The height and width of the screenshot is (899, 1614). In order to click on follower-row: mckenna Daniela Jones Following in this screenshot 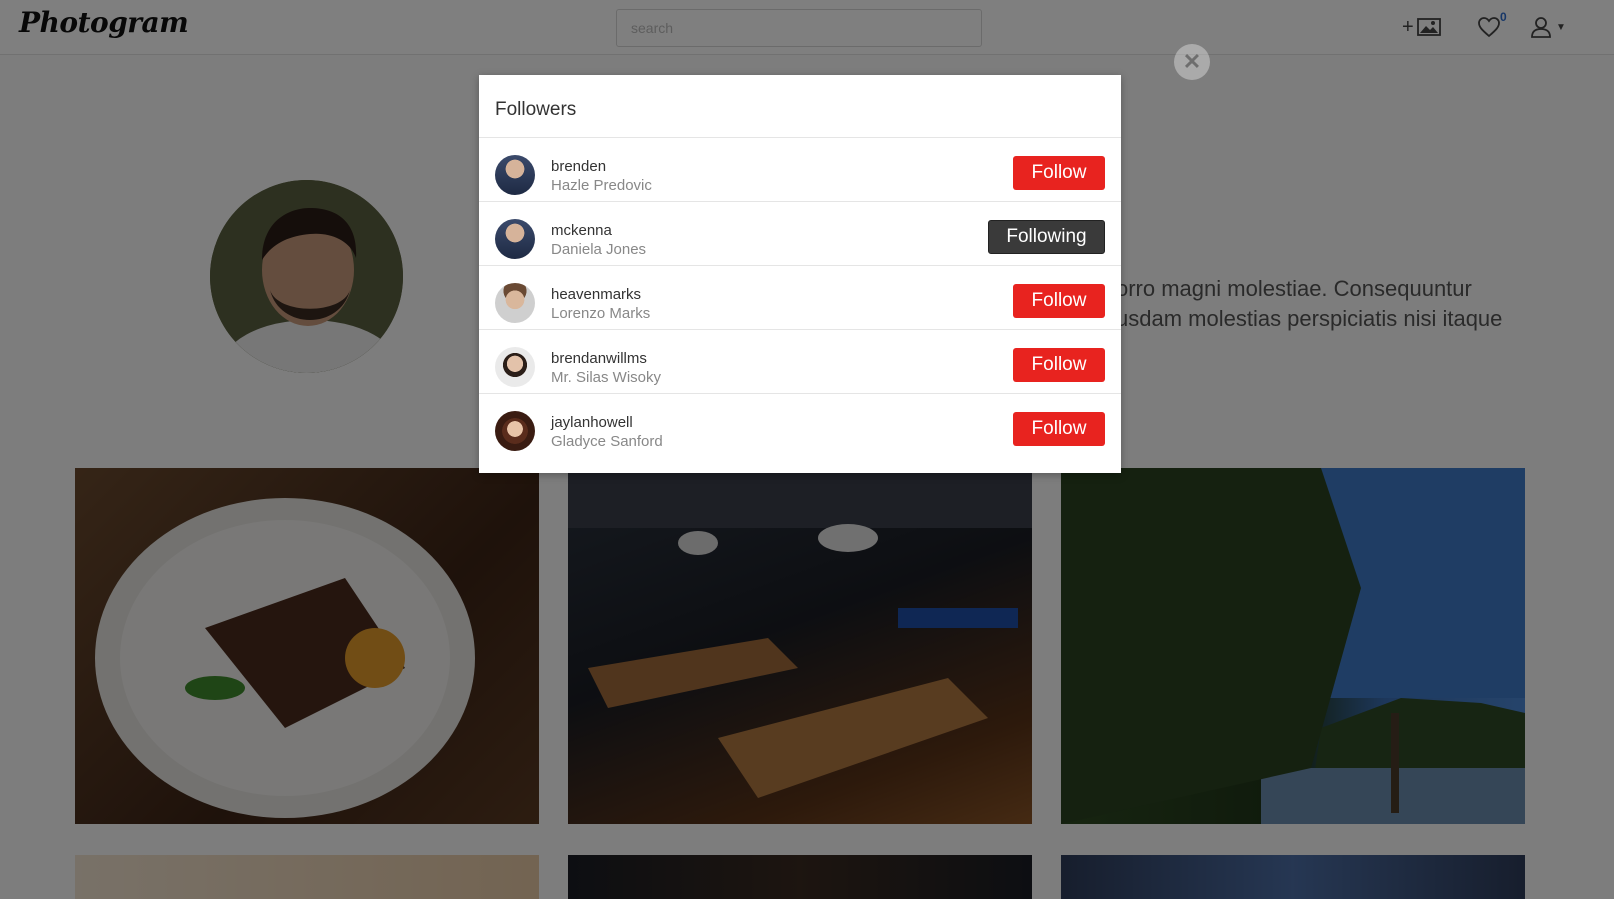, I will do `click(800, 234)`.